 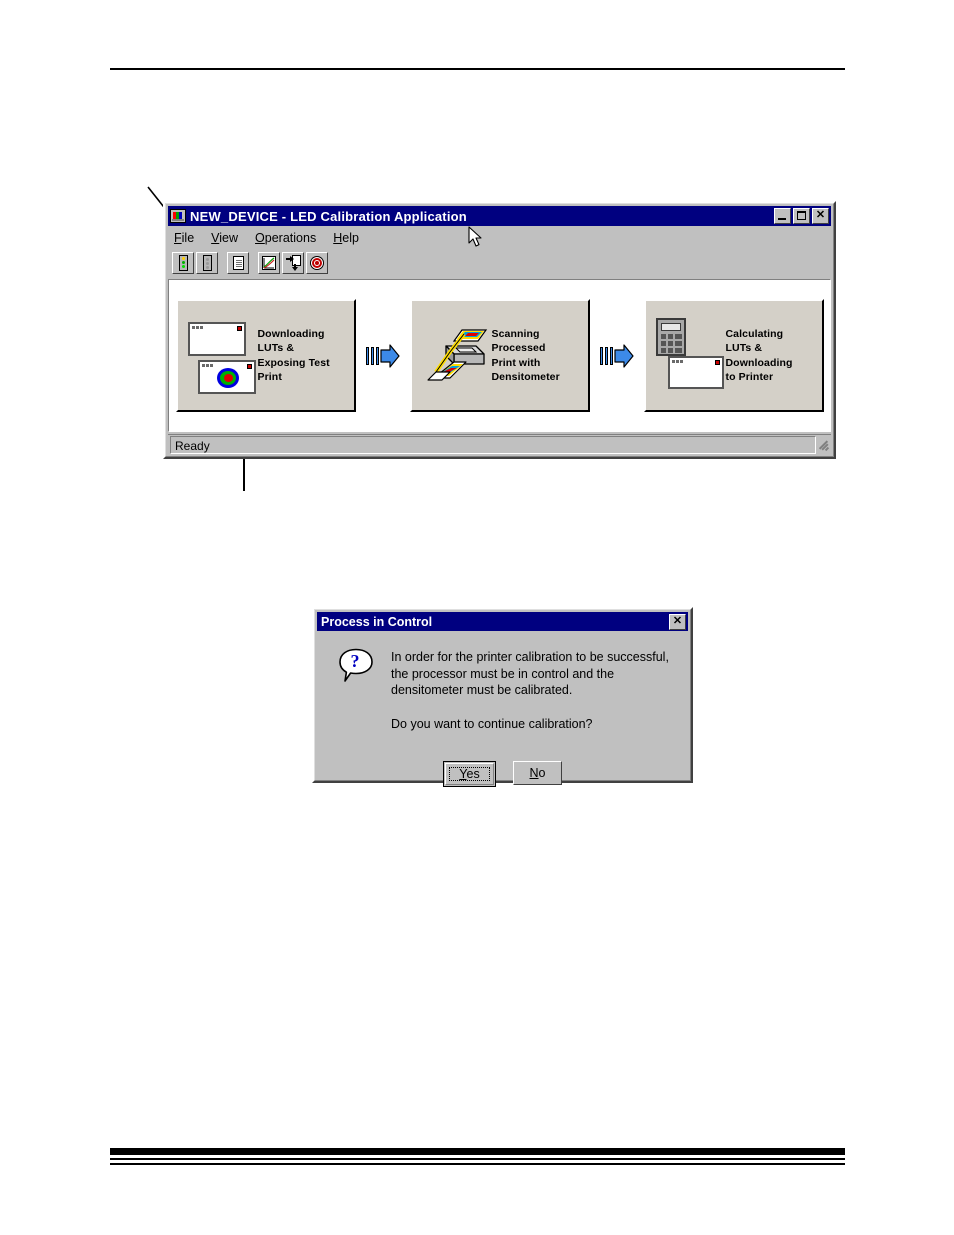 I want to click on no-button-label: No, so click(x=537, y=773).